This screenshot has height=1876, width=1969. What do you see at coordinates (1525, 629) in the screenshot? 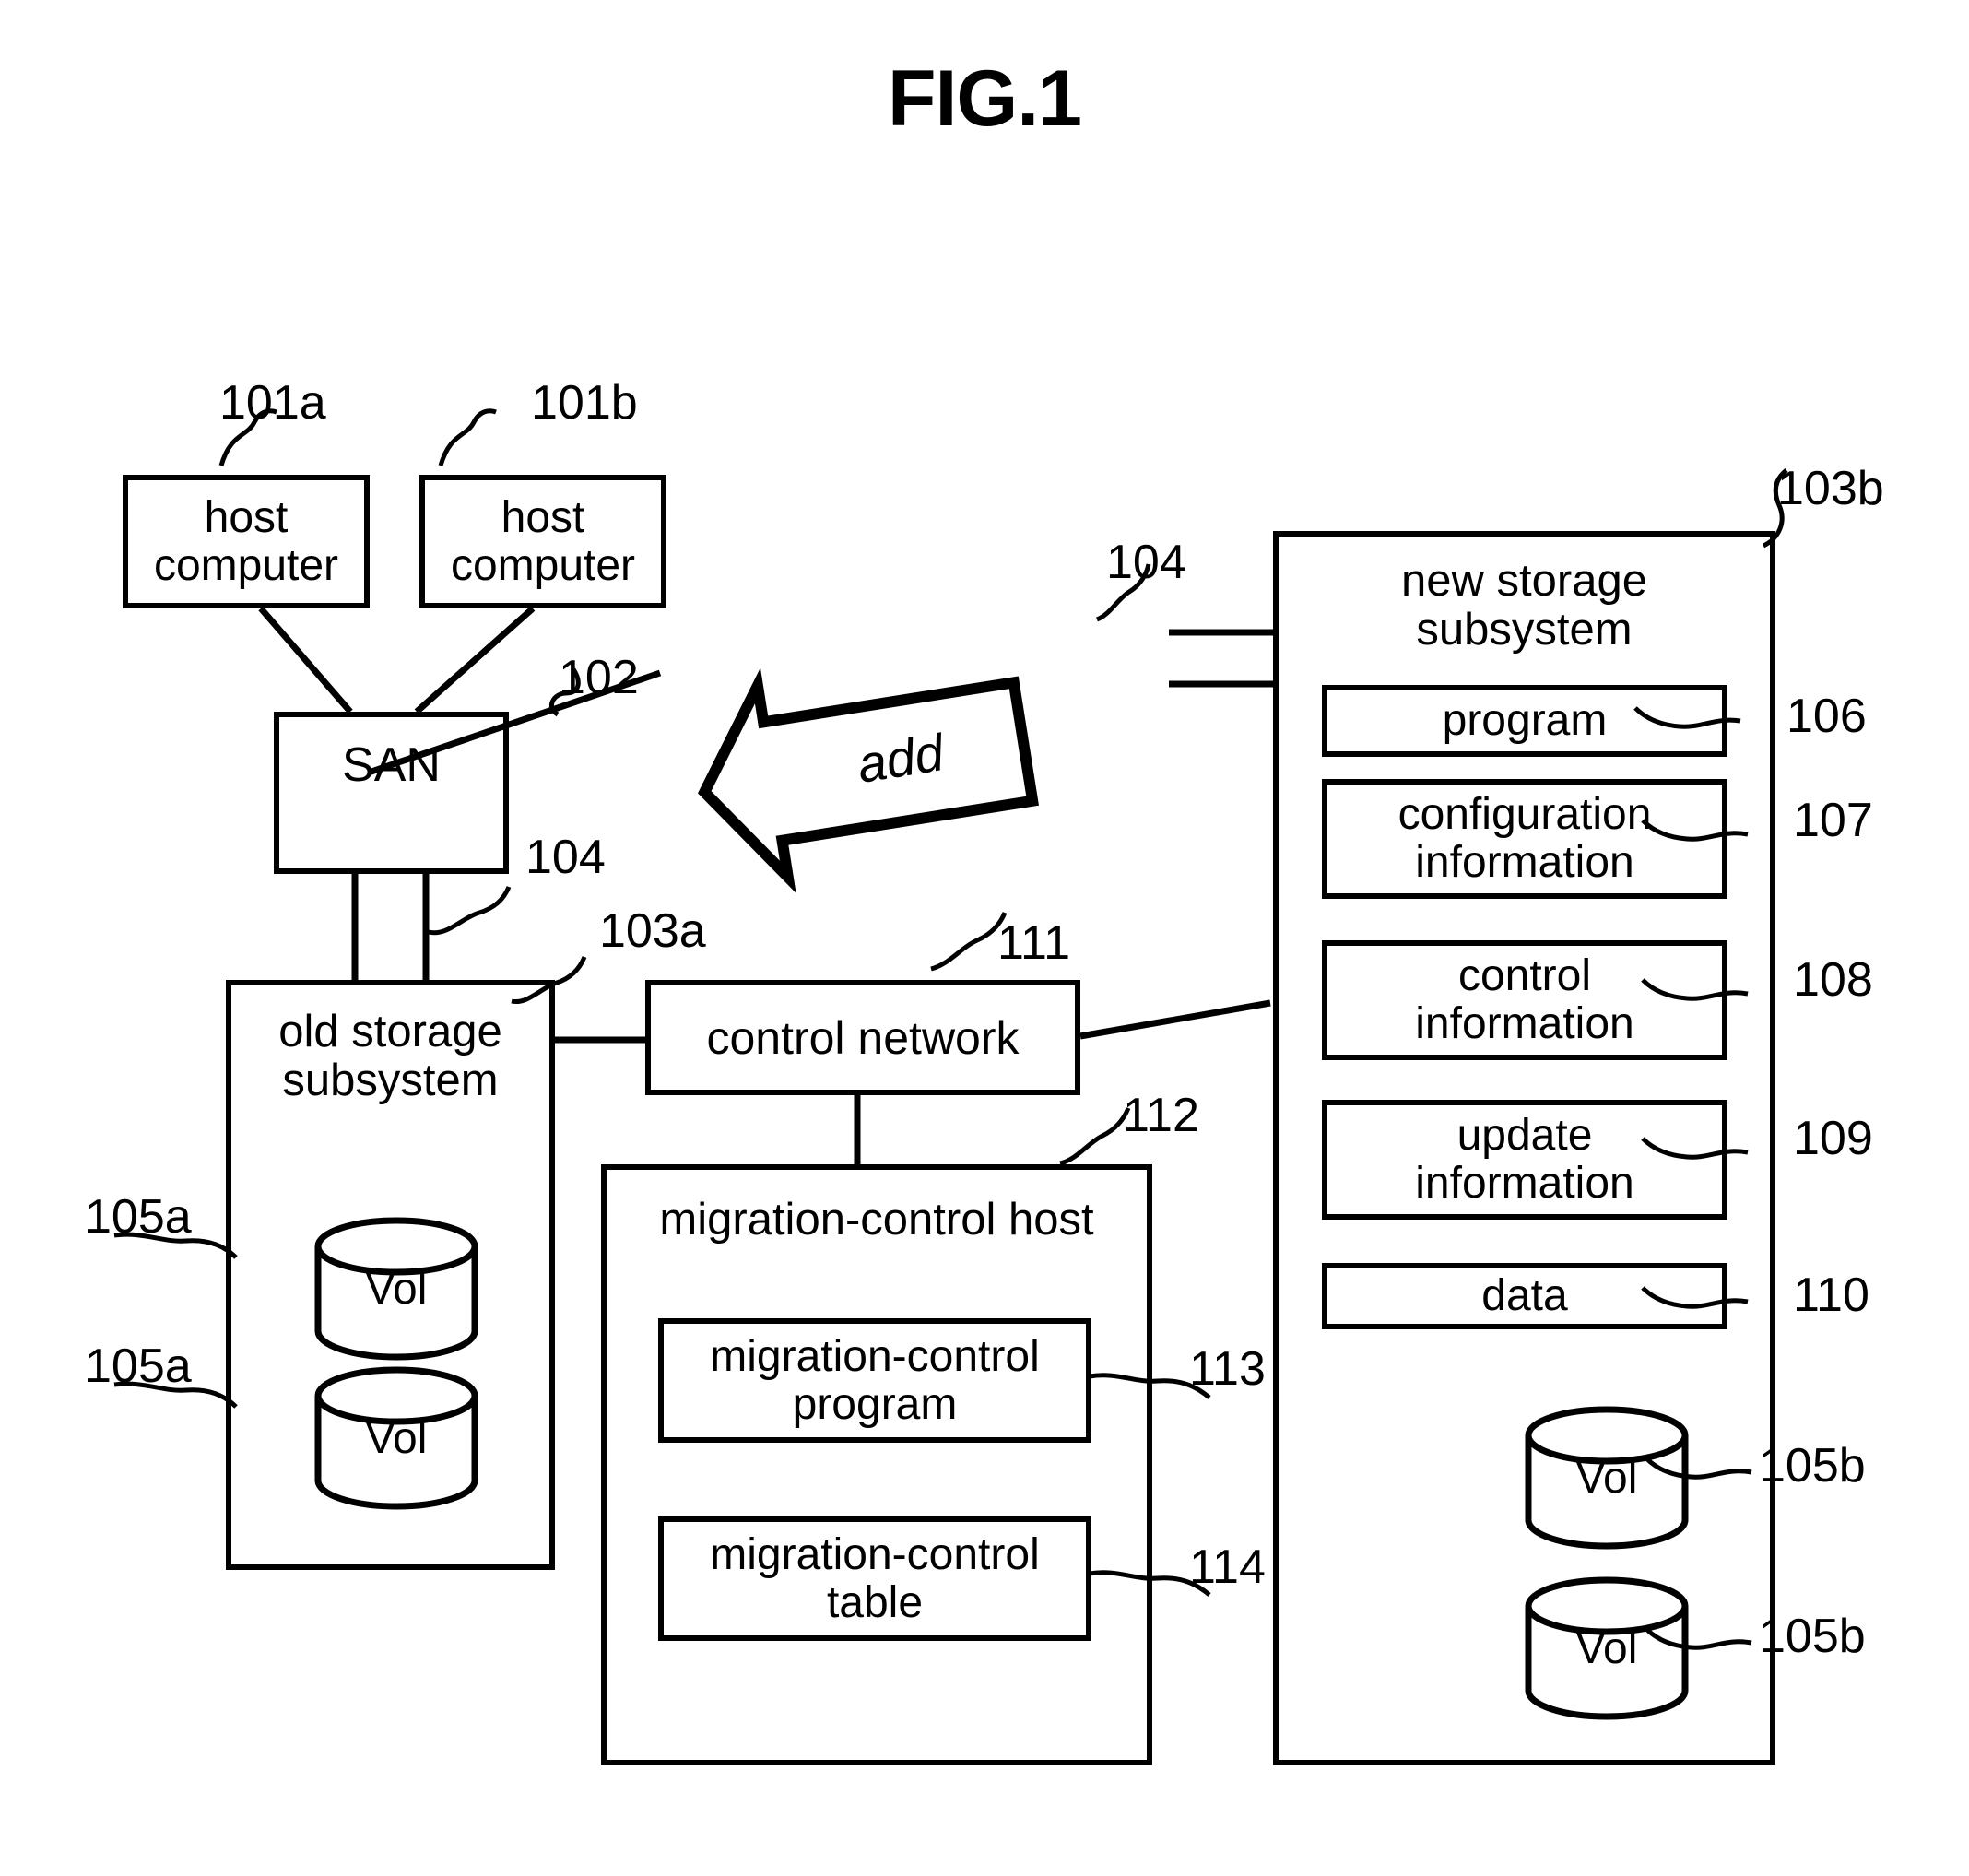
I see `new-storage-label-line2: subsystem` at bounding box center [1525, 629].